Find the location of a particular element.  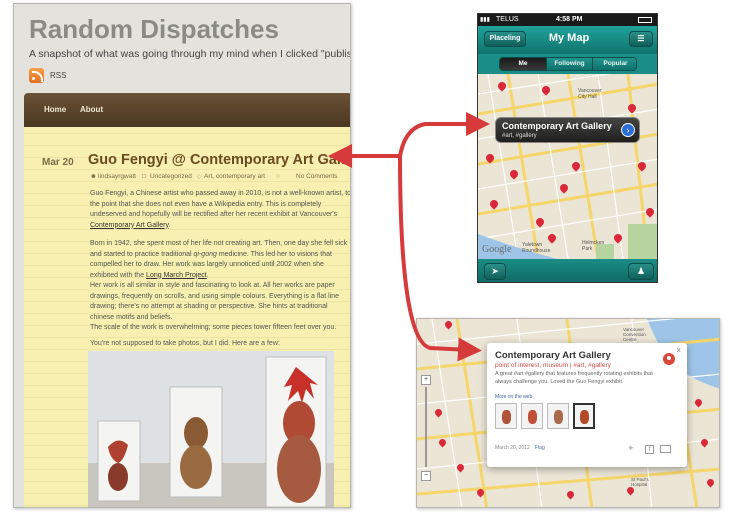

arrow-to-webmap is located at coordinates (440, 258).